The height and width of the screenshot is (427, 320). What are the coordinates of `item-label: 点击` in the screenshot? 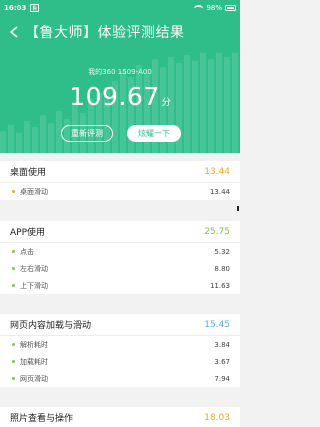 It's located at (27, 251).